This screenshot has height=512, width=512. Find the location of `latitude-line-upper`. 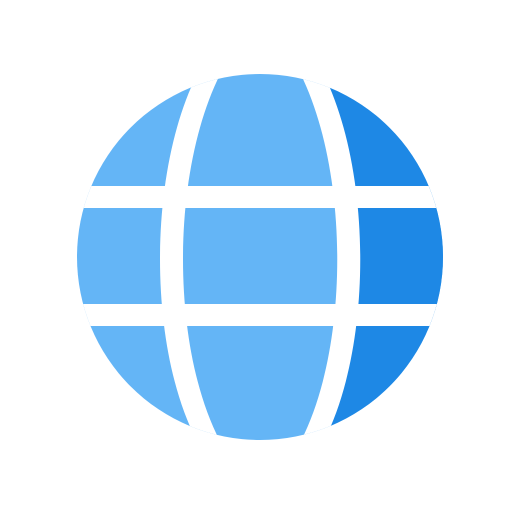

latitude-line-upper is located at coordinates (260, 197).